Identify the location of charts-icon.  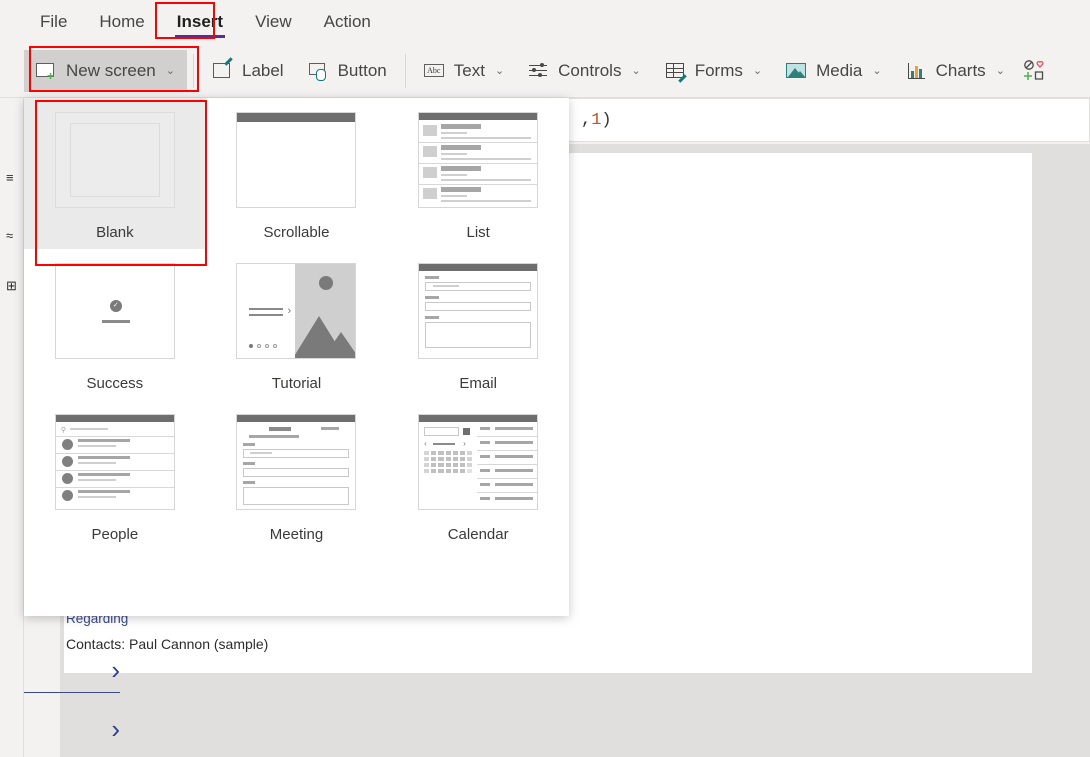
(917, 71).